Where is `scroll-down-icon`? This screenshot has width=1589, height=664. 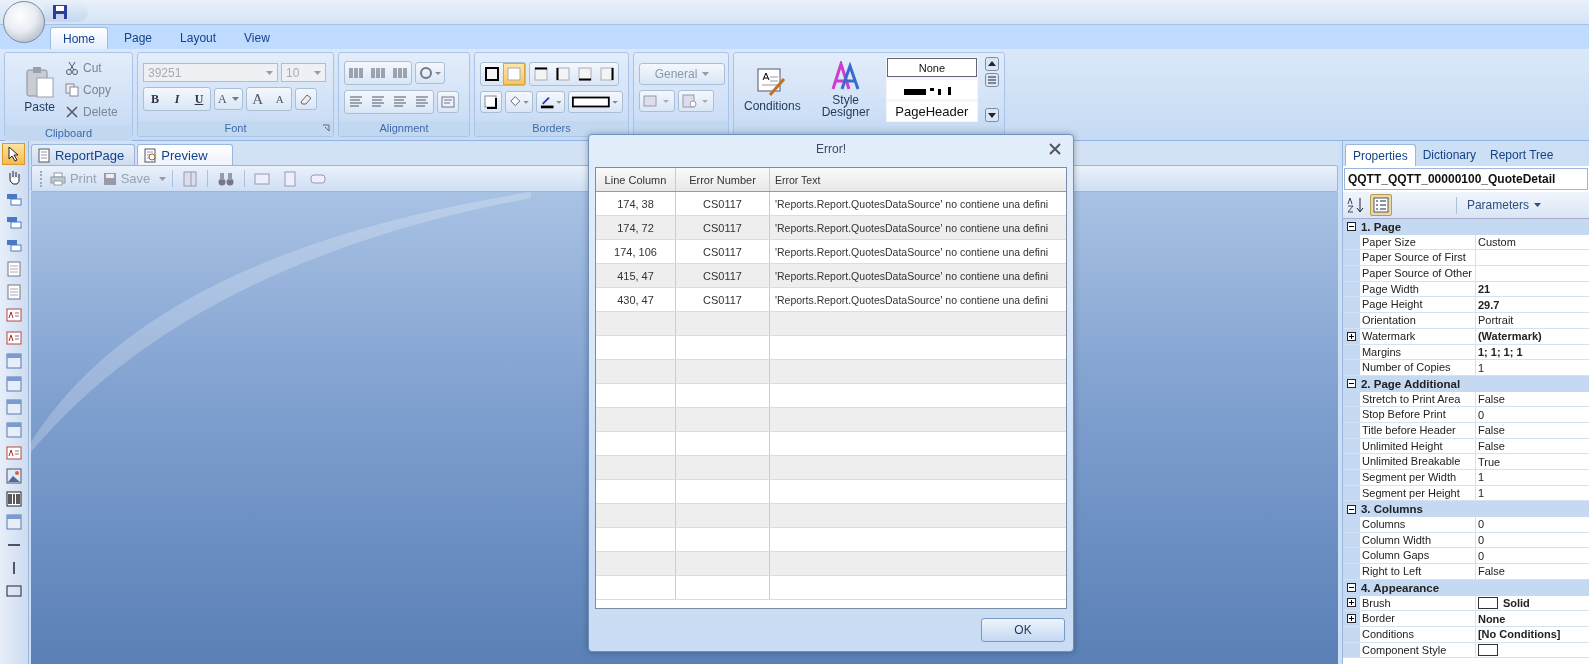 scroll-down-icon is located at coordinates (992, 115).